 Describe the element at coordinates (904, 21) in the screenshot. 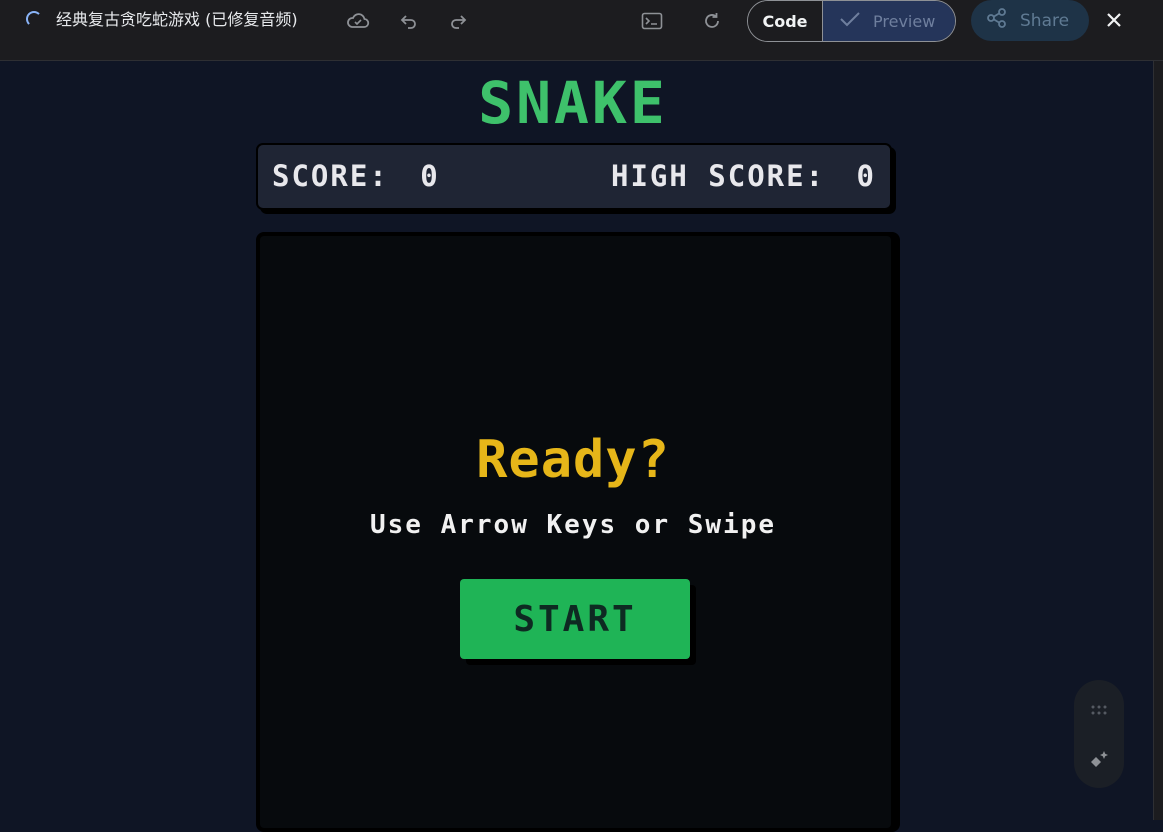

I see `preview-label: Preview` at that location.